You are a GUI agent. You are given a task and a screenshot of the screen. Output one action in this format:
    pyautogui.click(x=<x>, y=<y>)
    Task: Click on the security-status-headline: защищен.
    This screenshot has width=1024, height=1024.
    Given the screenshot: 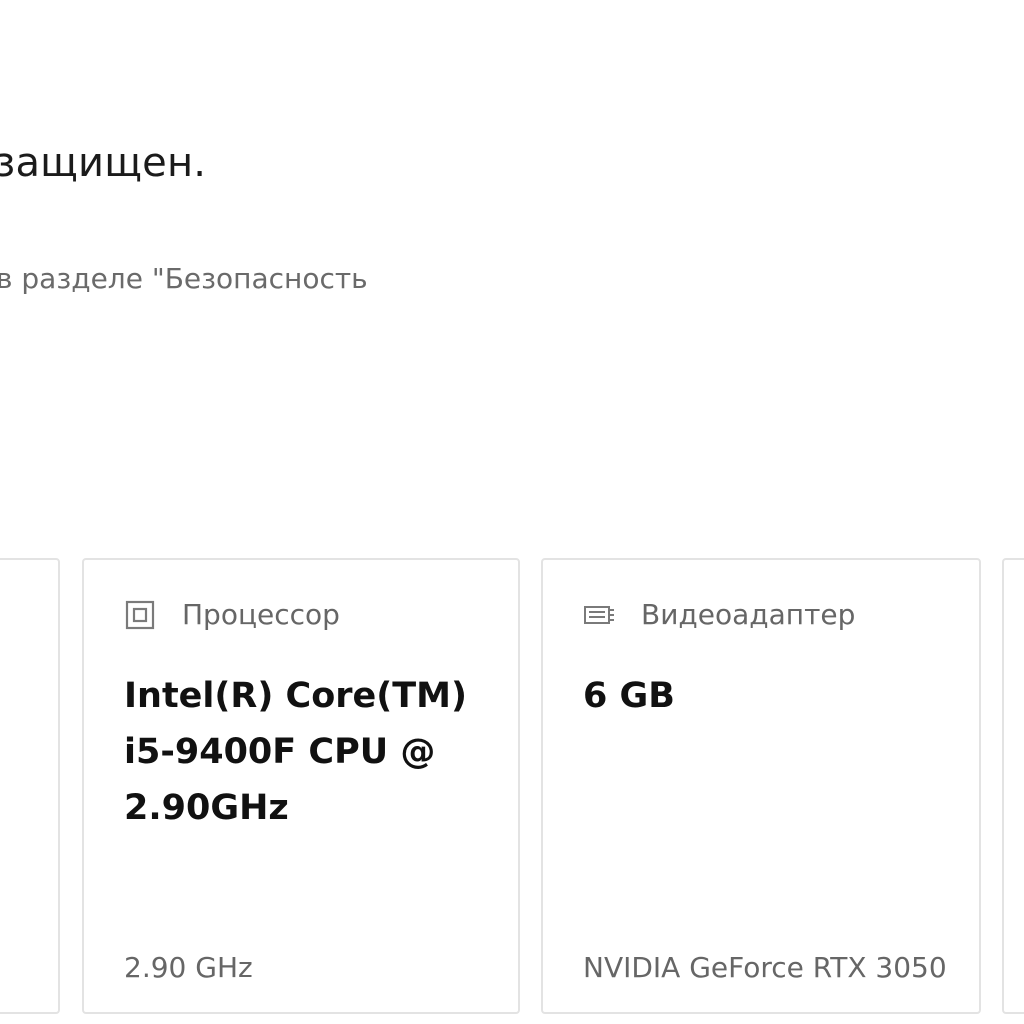 What is the action you would take?
    pyautogui.click(x=103, y=163)
    